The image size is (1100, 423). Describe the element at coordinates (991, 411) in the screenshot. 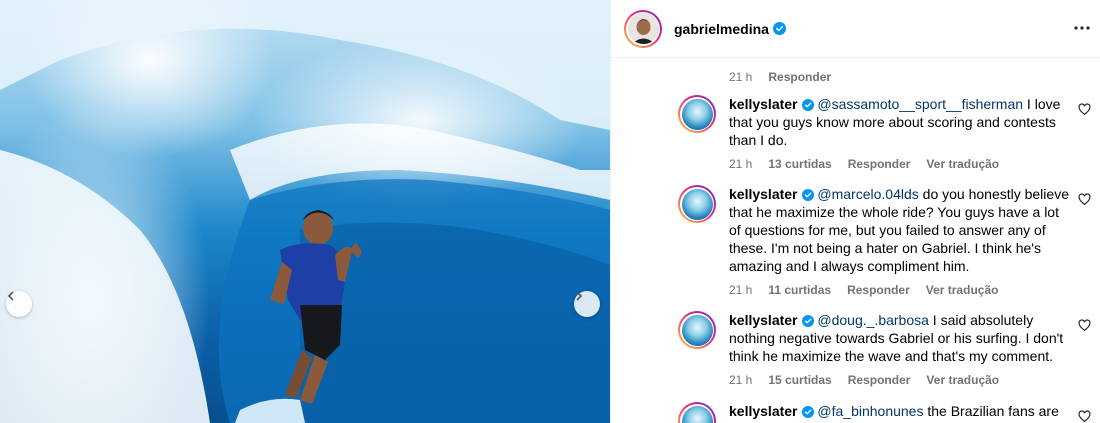

I see `comment-text: the Brazilian fans are` at that location.